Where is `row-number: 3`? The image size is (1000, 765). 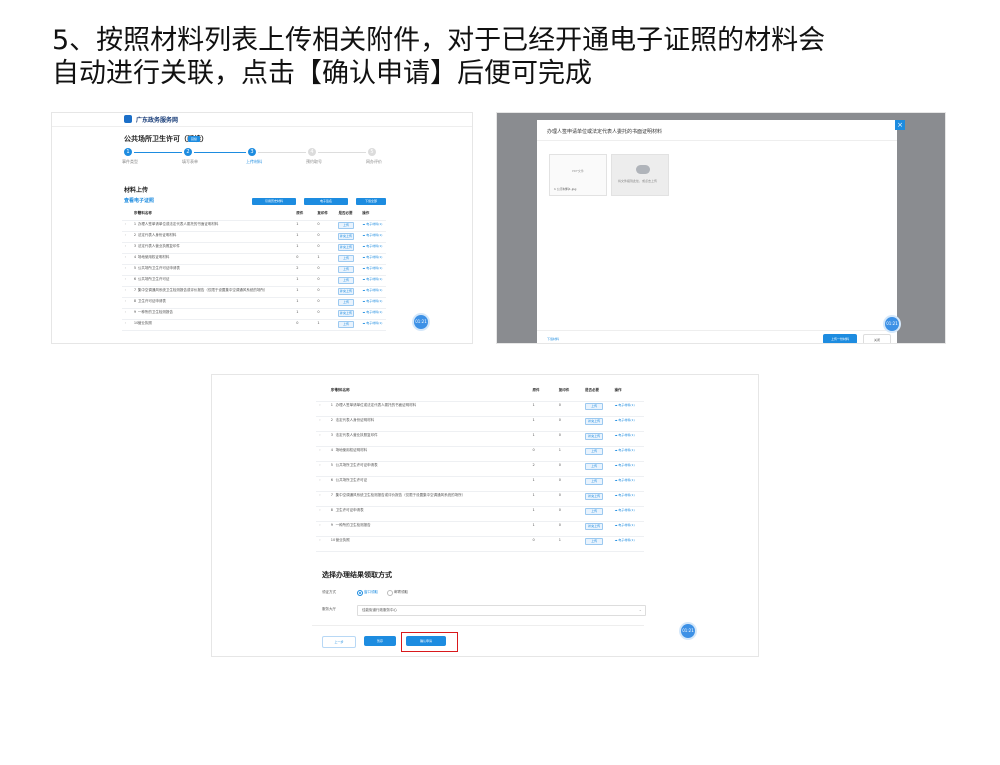 row-number: 3 is located at coordinates (331, 435).